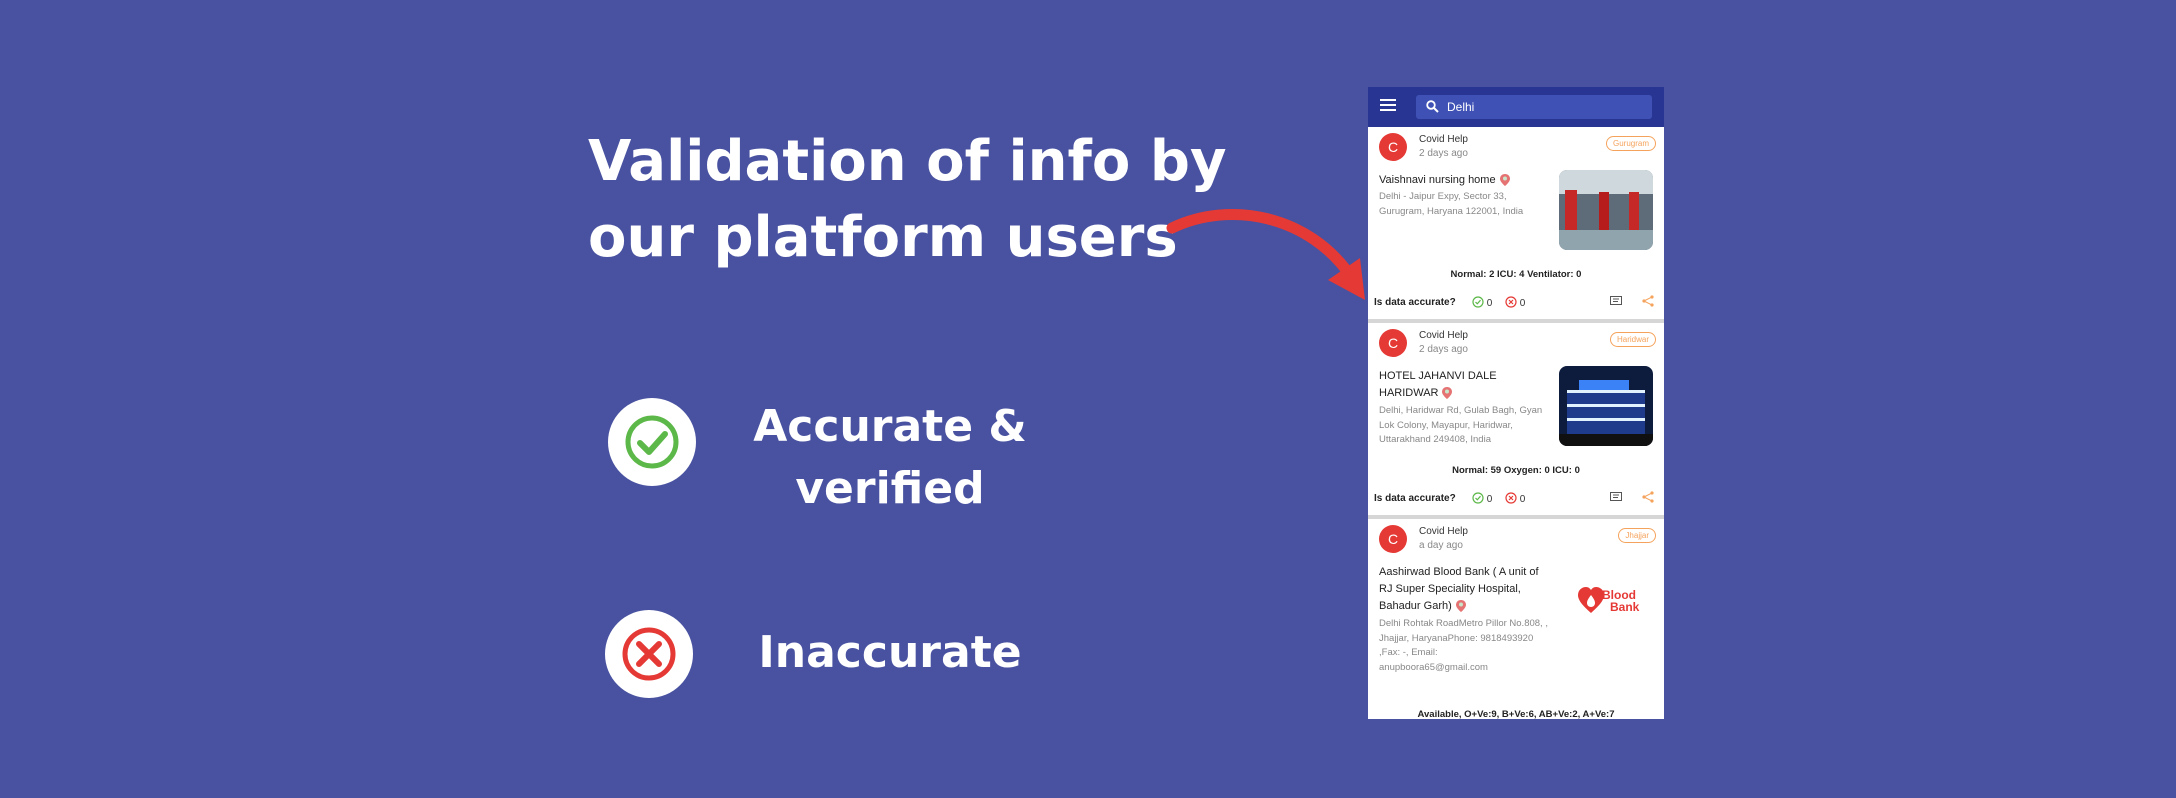 Image resolution: width=2176 pixels, height=798 pixels. Describe the element at coordinates (1432, 106) in the screenshot. I see `search-icon` at that location.